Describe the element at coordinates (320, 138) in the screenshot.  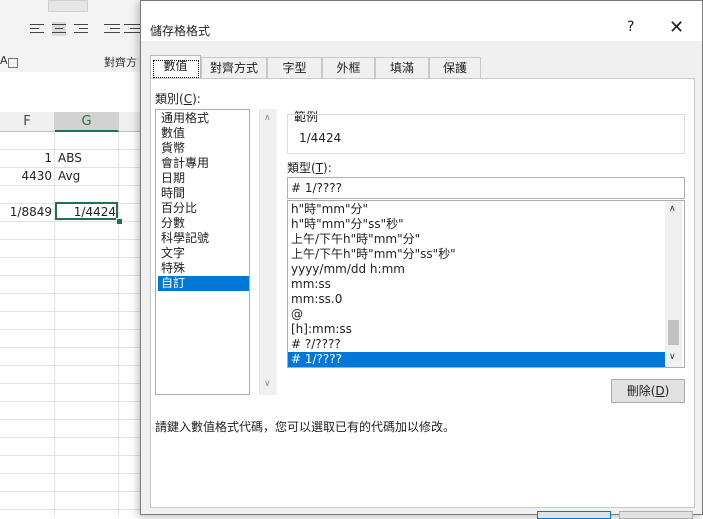
I see `sample-value: 1/4424` at that location.